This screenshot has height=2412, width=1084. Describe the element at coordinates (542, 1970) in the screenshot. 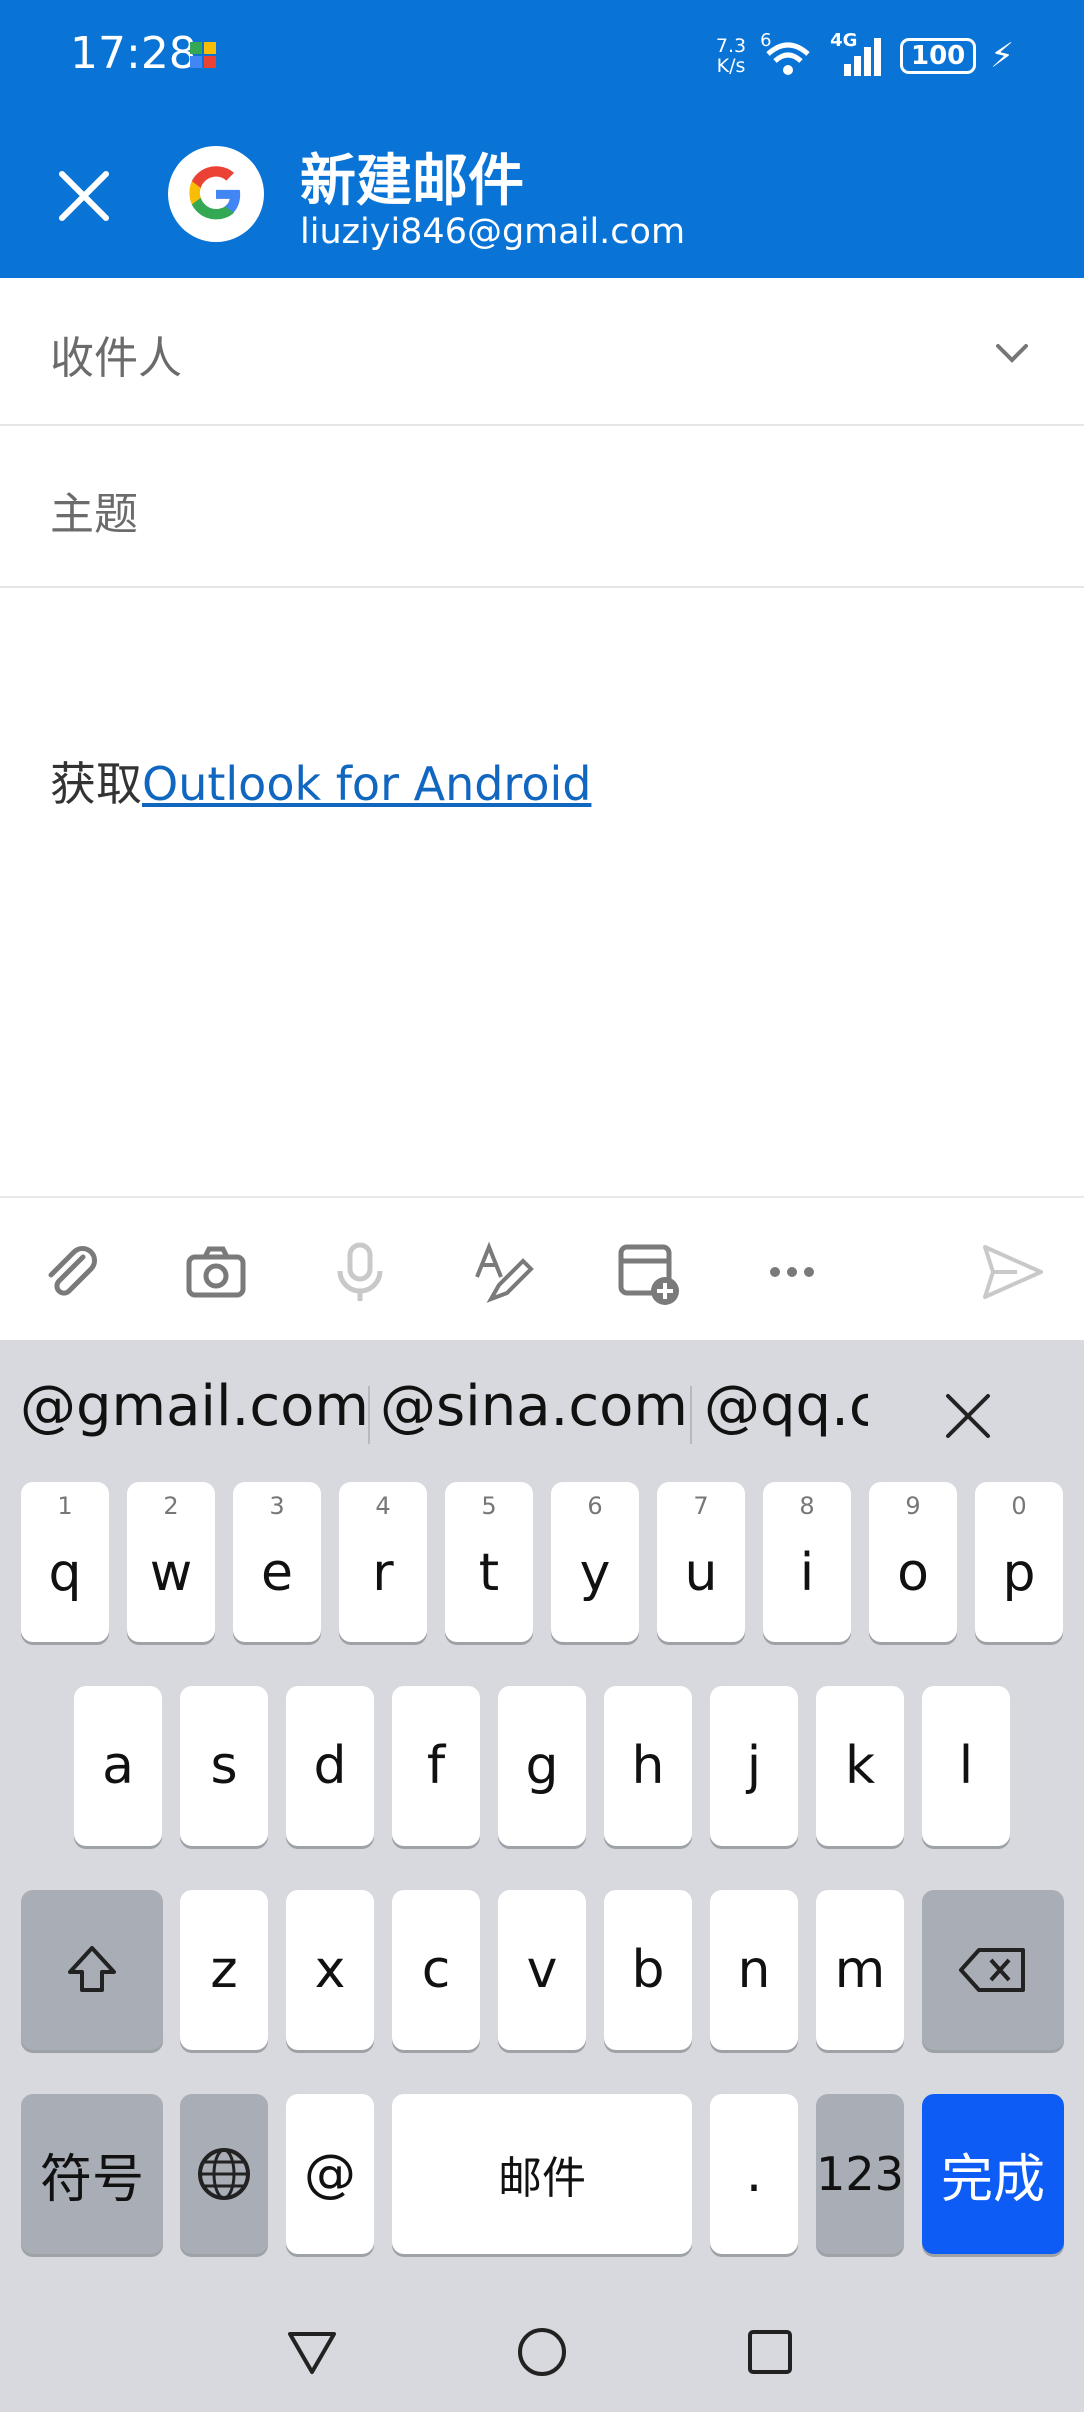

I see `key-v: v` at that location.